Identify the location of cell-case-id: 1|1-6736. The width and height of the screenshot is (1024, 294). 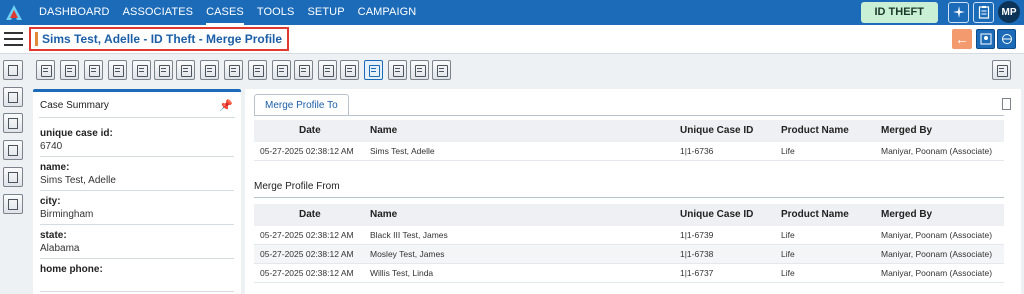
(697, 151).